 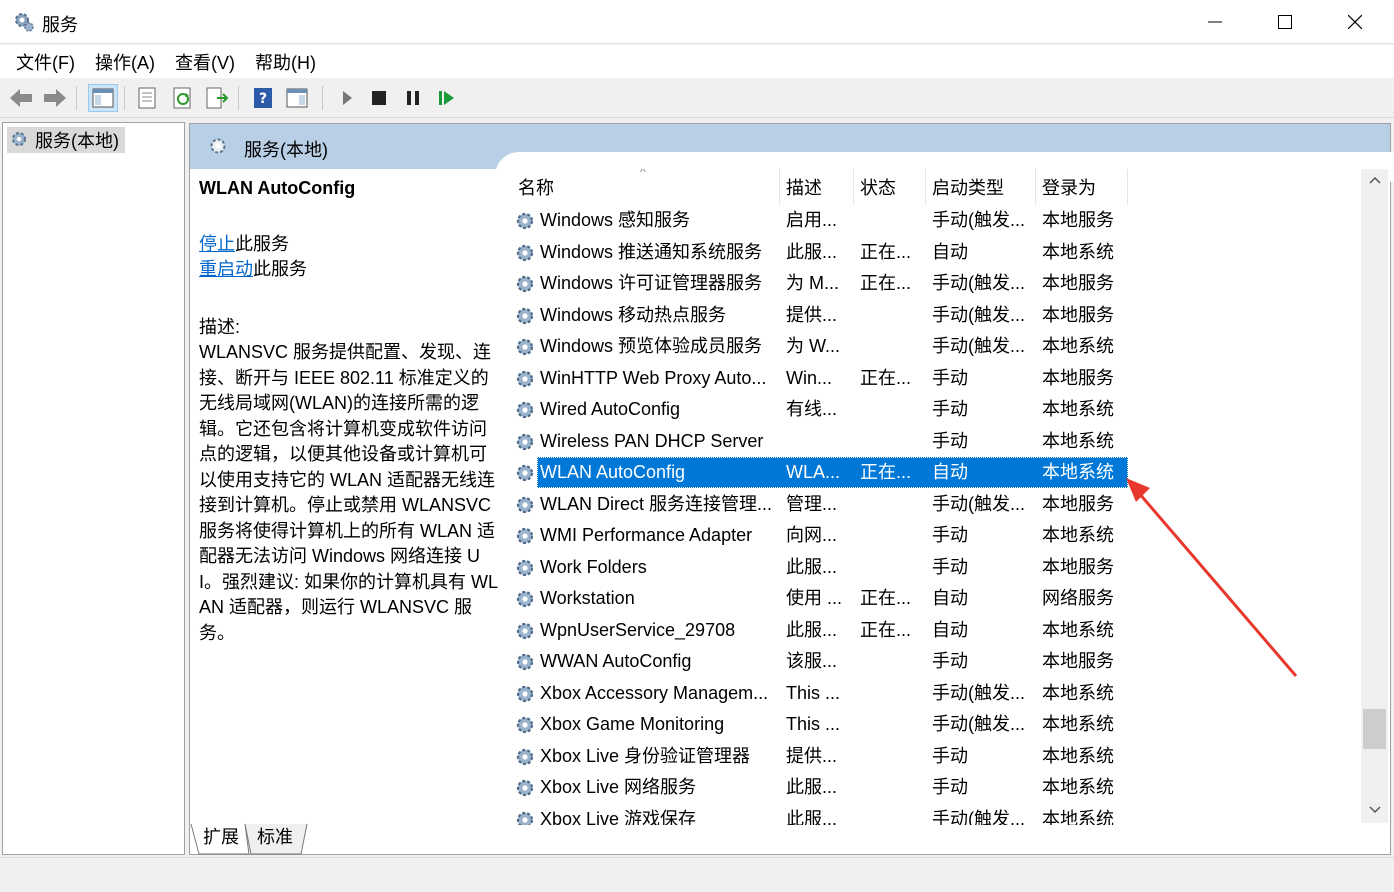 What do you see at coordinates (21, 98) in the screenshot?
I see `back-icon` at bounding box center [21, 98].